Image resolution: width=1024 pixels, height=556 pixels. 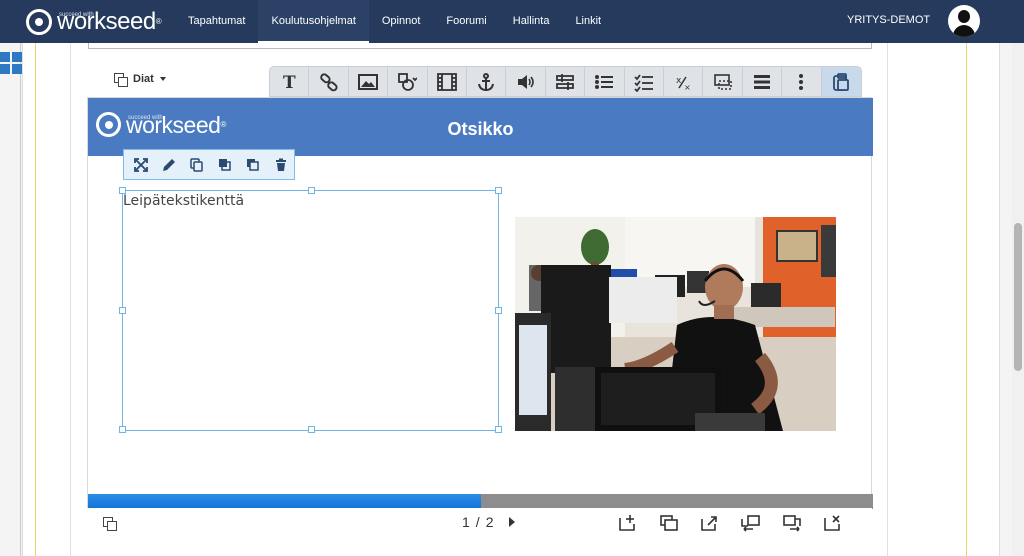 I want to click on next-slide-icon, so click(x=512, y=522).